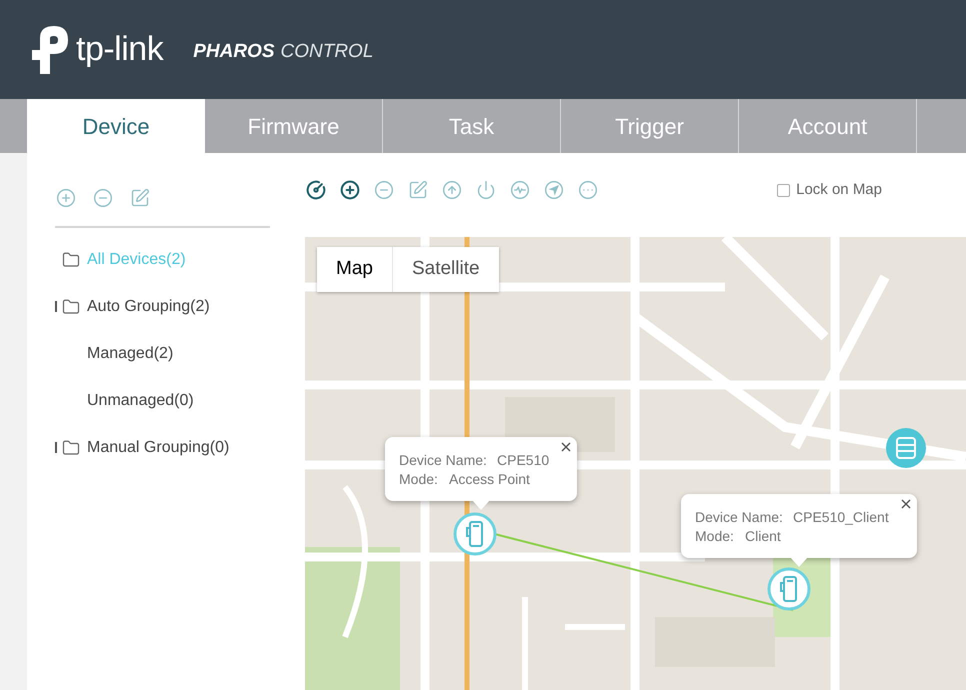 This screenshot has width=966, height=690. I want to click on server-marker, so click(906, 448).